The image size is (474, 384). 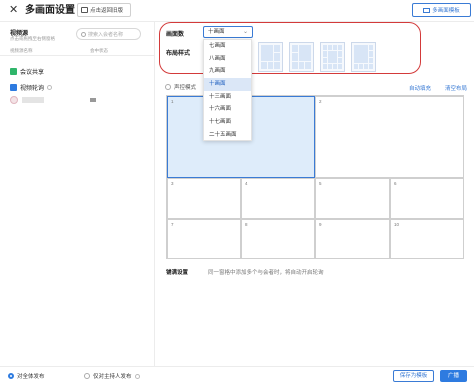 I want to click on publish-host-label: 仅对主持人发布, so click(x=112, y=377).